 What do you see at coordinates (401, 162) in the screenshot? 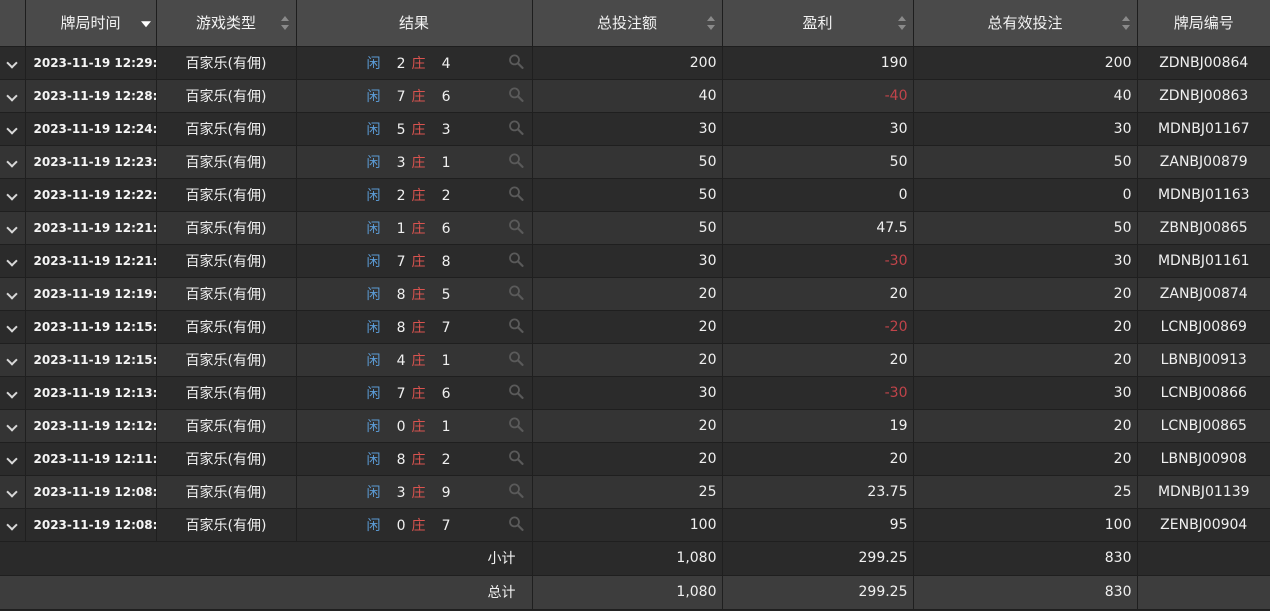
I see `player-score: 3` at bounding box center [401, 162].